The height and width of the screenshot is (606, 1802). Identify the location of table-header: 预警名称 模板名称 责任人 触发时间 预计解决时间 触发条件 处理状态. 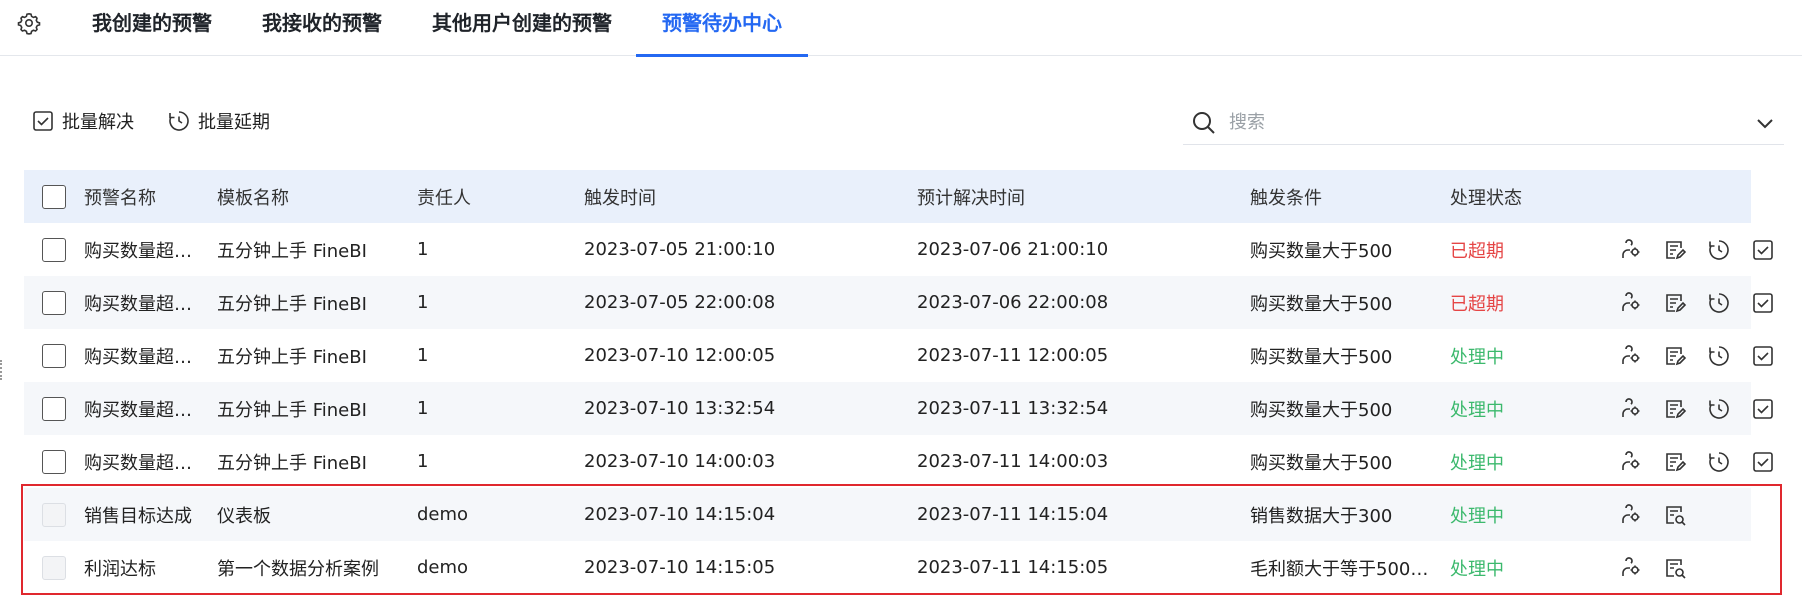
(887, 196).